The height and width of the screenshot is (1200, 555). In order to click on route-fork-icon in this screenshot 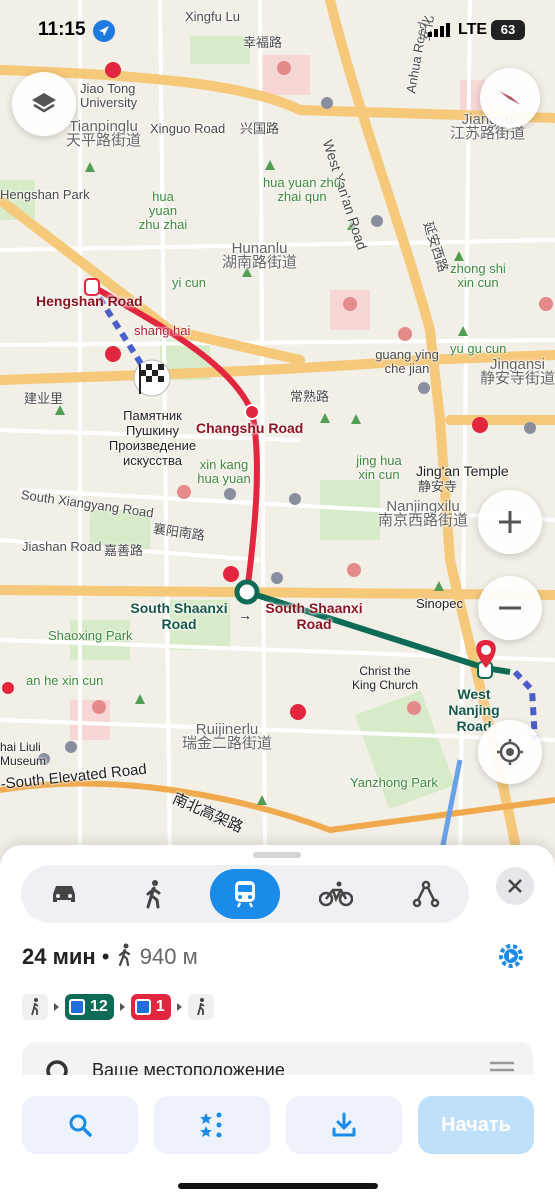, I will do `click(426, 894)`.